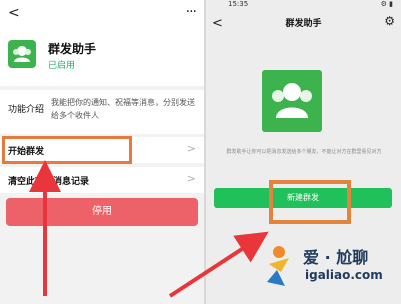 The image size is (401, 304). I want to click on feature-description: 群发助手让你可以把消息发送给多个朋友，不能让对方在群里看见对方, so click(304, 152).